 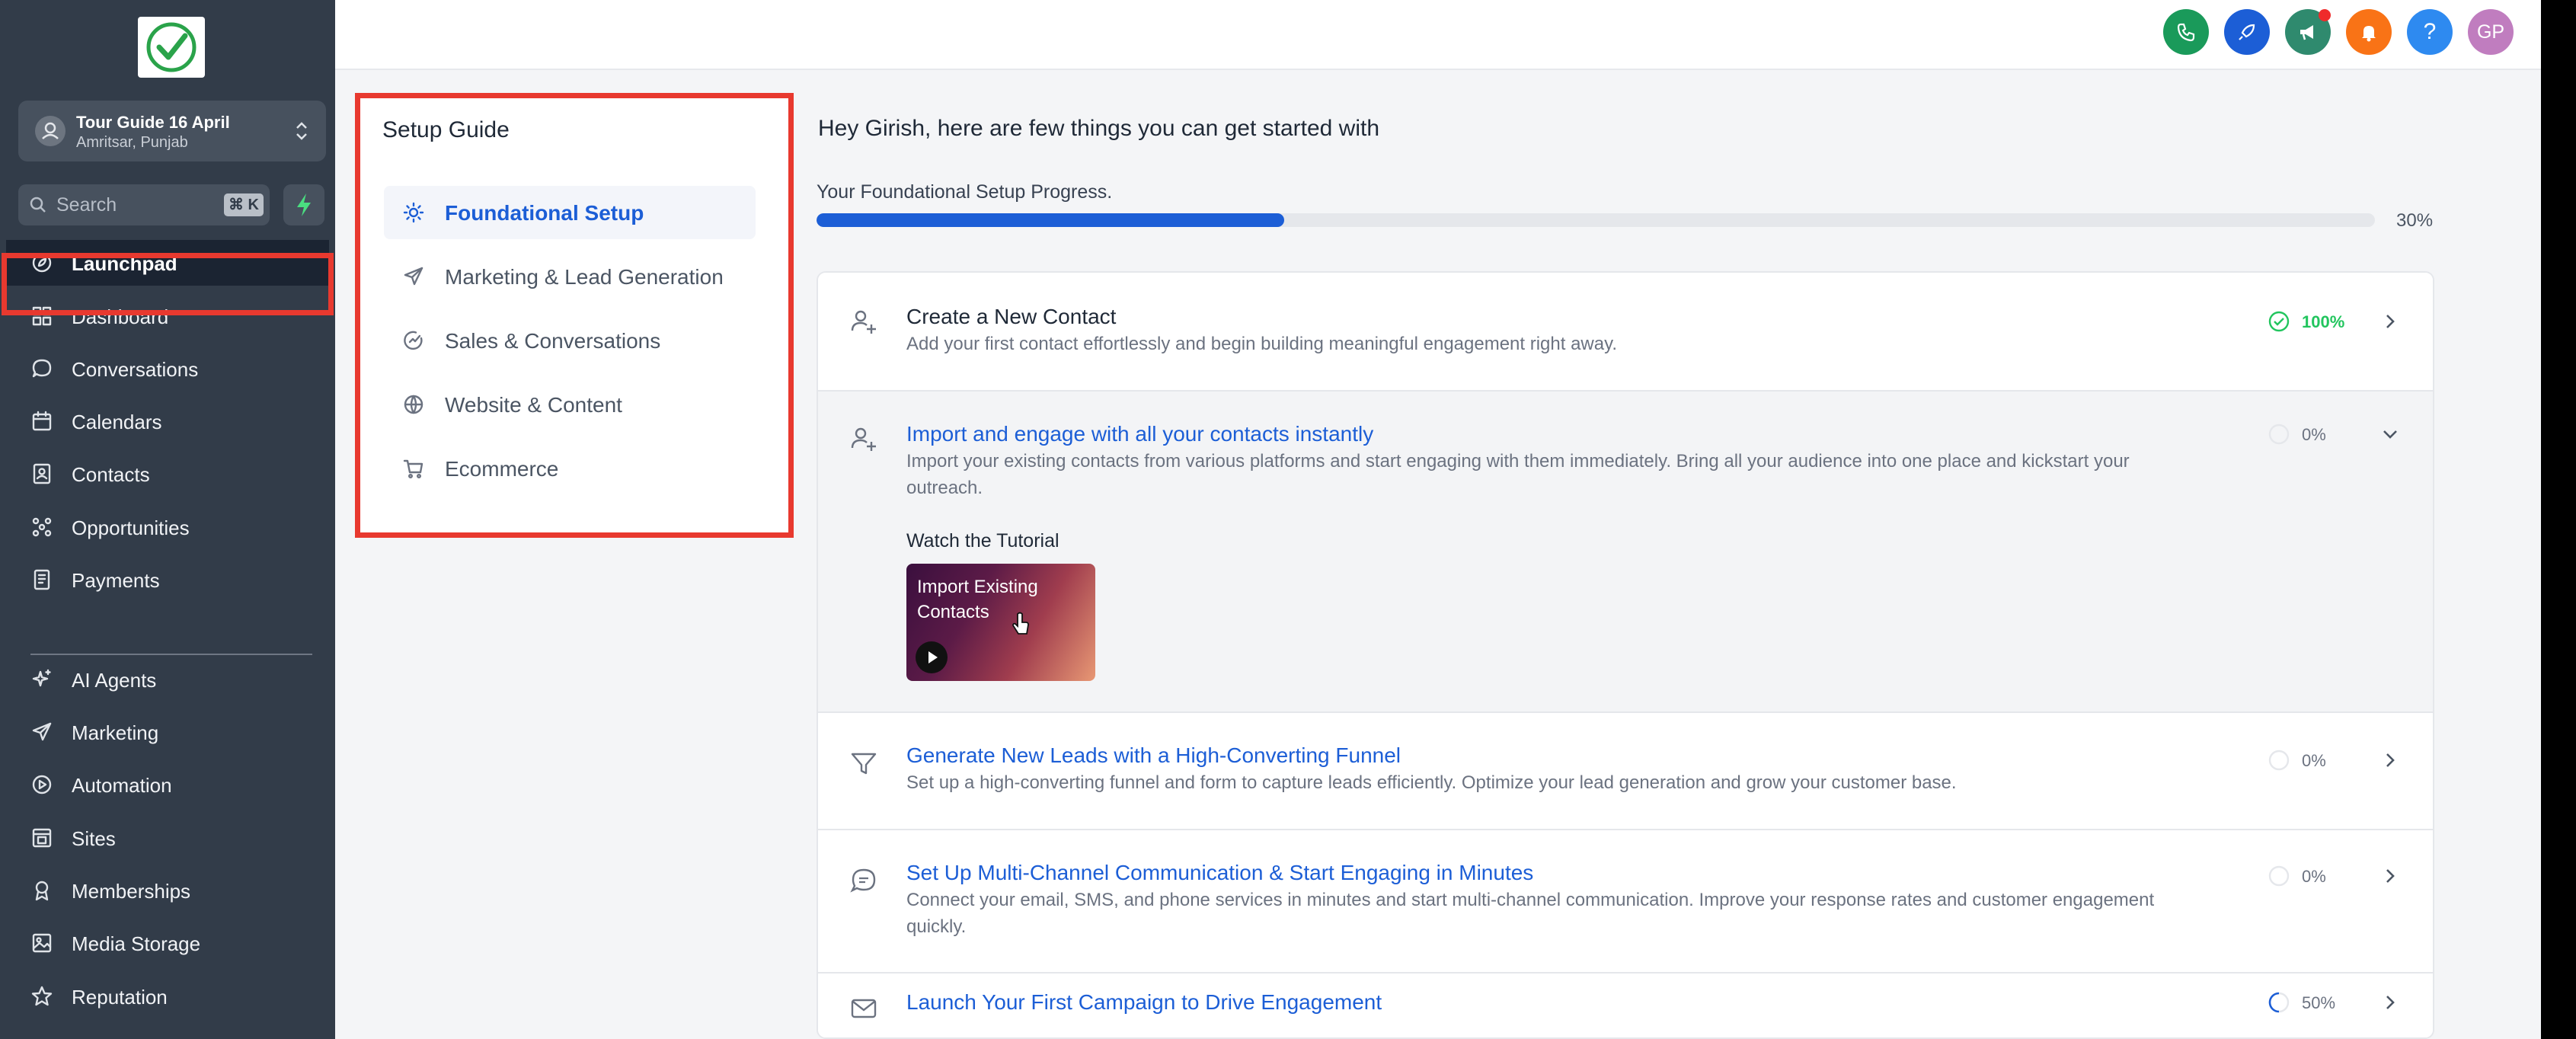 I want to click on sidebar-item-label: Marketing, so click(x=115, y=732).